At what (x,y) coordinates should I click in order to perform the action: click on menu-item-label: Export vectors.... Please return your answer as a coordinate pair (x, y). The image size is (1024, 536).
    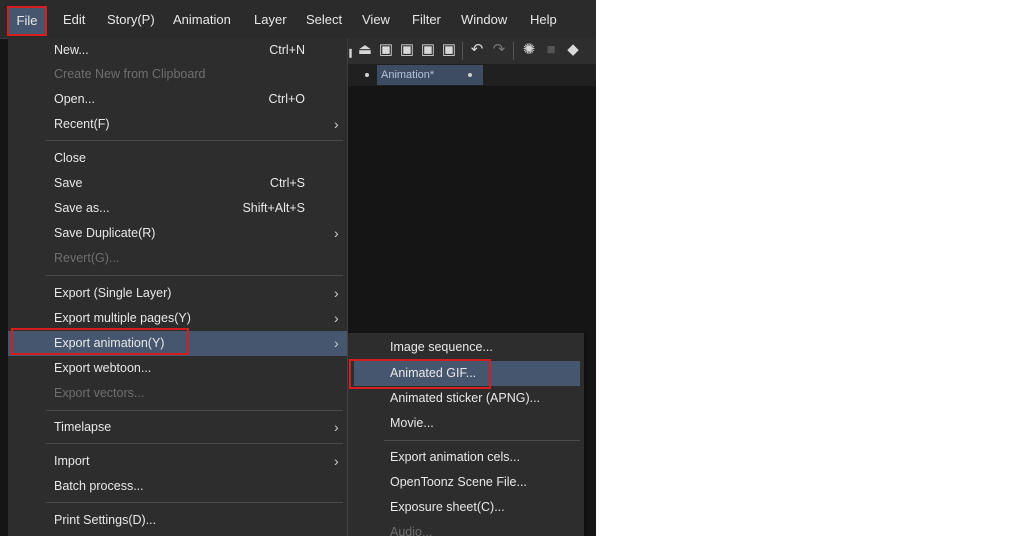
    Looking at the image, I should click on (99, 393).